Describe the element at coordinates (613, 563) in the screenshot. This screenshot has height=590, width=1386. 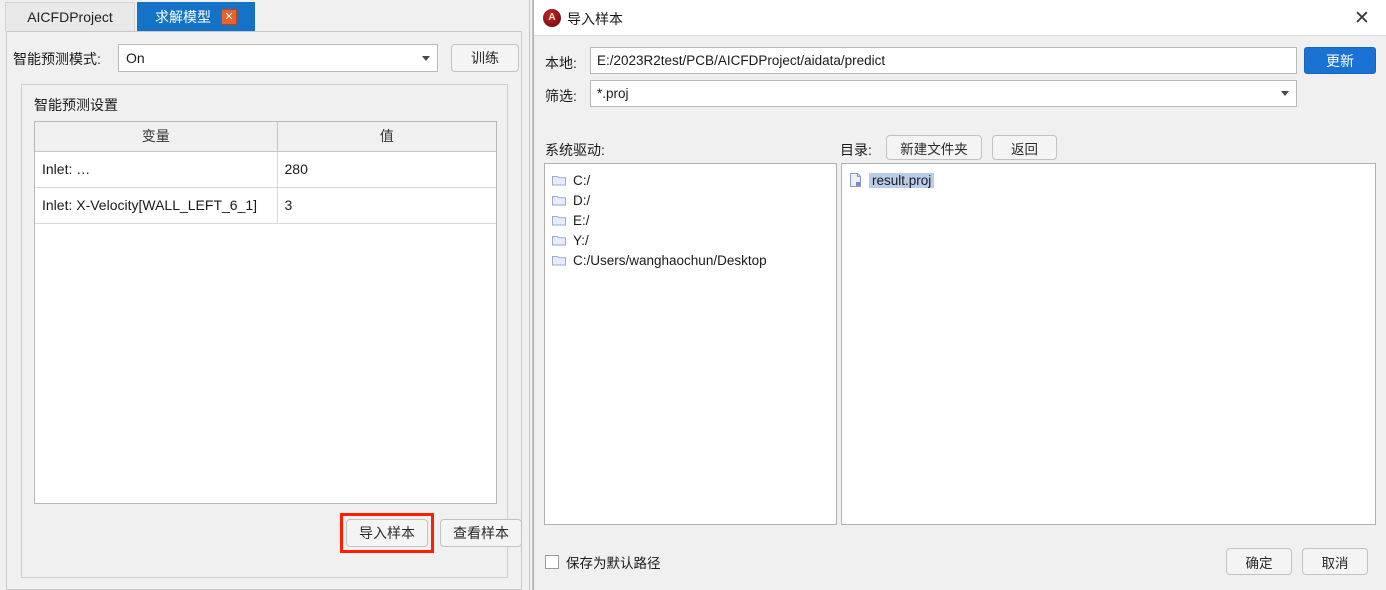
I see `checkbox-label: 保存为默认路径` at that location.